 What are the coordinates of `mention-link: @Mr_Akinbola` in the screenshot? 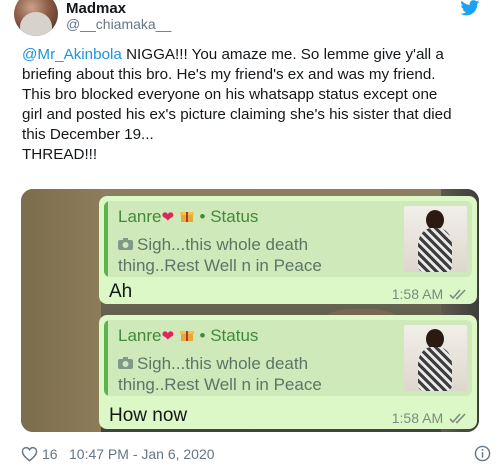 It's located at (72, 54).